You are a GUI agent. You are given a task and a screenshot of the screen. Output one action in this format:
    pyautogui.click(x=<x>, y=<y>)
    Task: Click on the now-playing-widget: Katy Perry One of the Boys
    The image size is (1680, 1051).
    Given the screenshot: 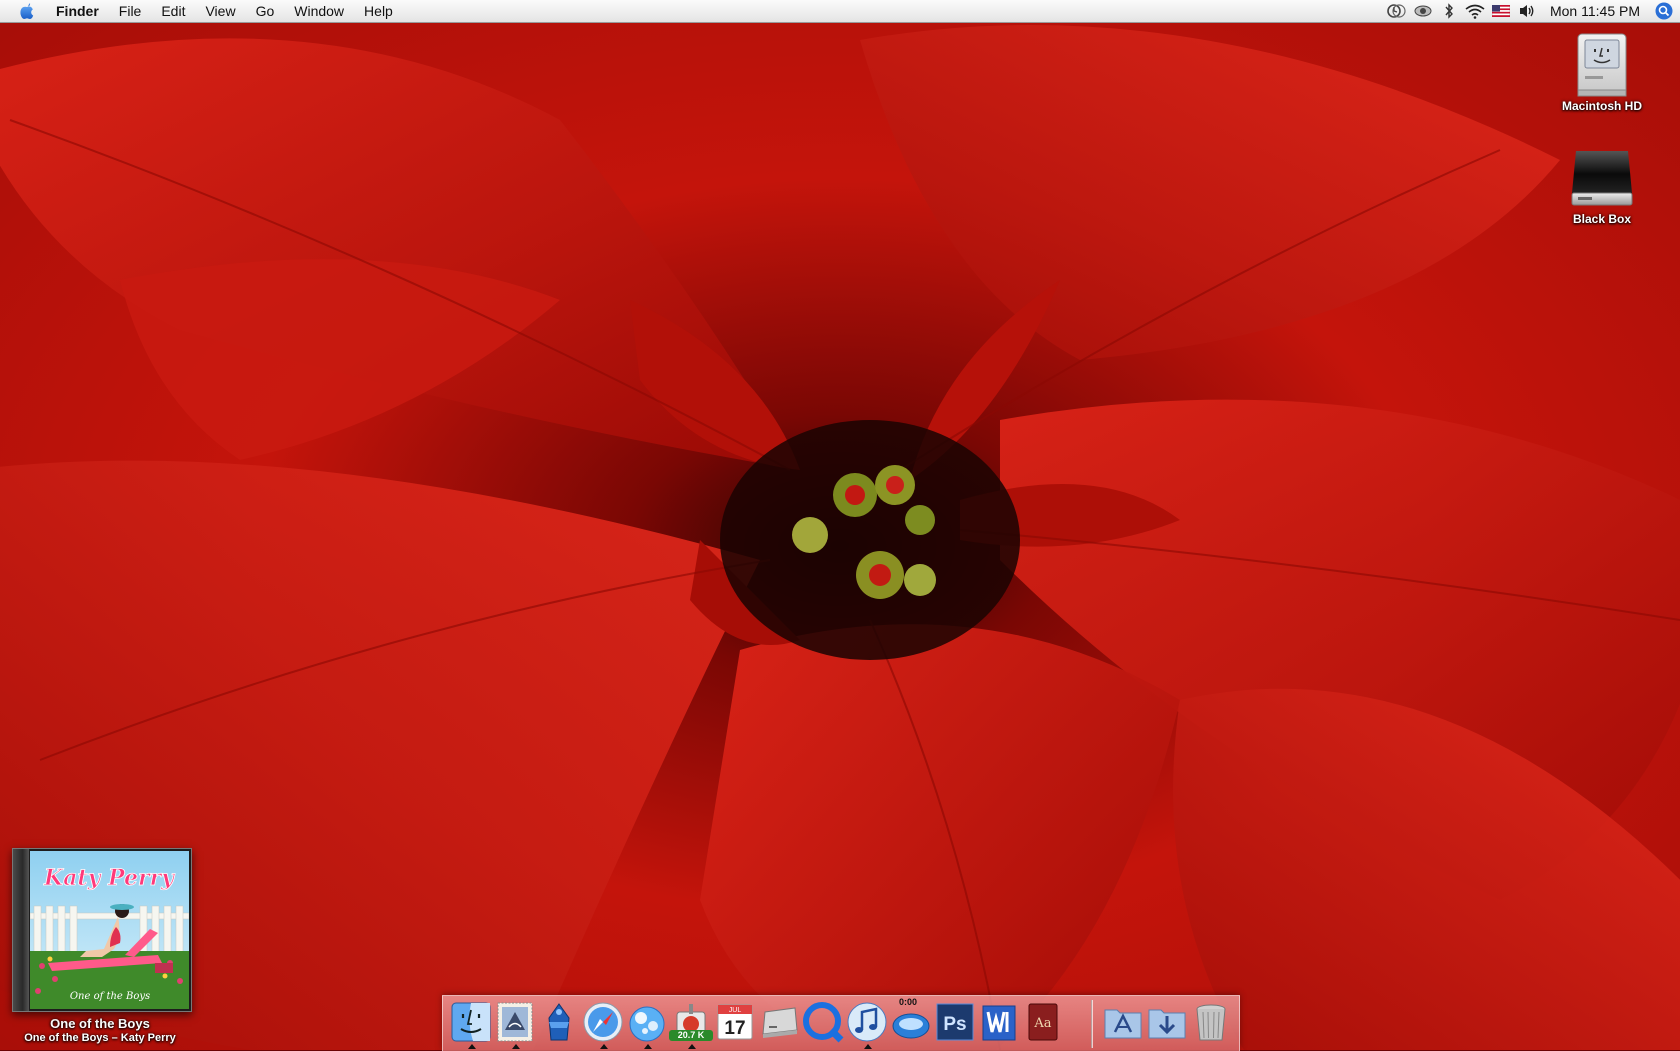 What is the action you would take?
    pyautogui.click(x=102, y=930)
    